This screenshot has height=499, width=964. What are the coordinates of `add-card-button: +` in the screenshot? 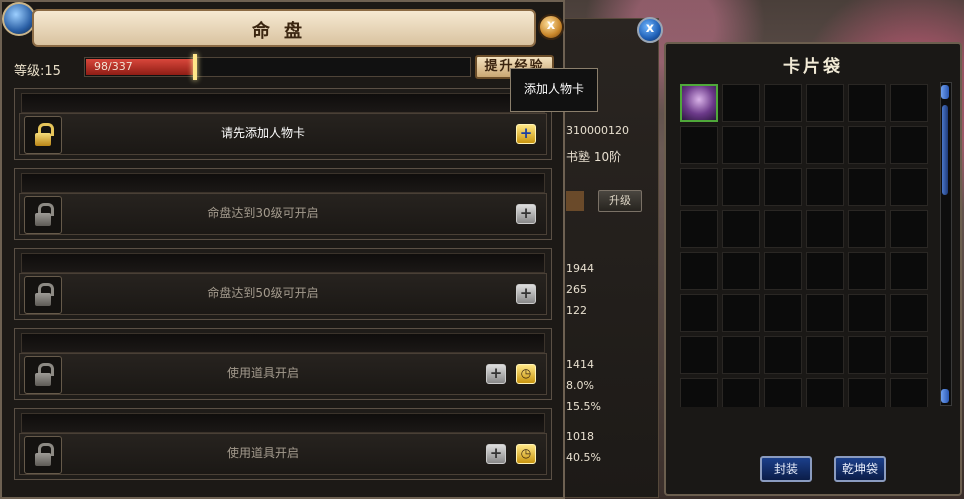 It's located at (526, 134).